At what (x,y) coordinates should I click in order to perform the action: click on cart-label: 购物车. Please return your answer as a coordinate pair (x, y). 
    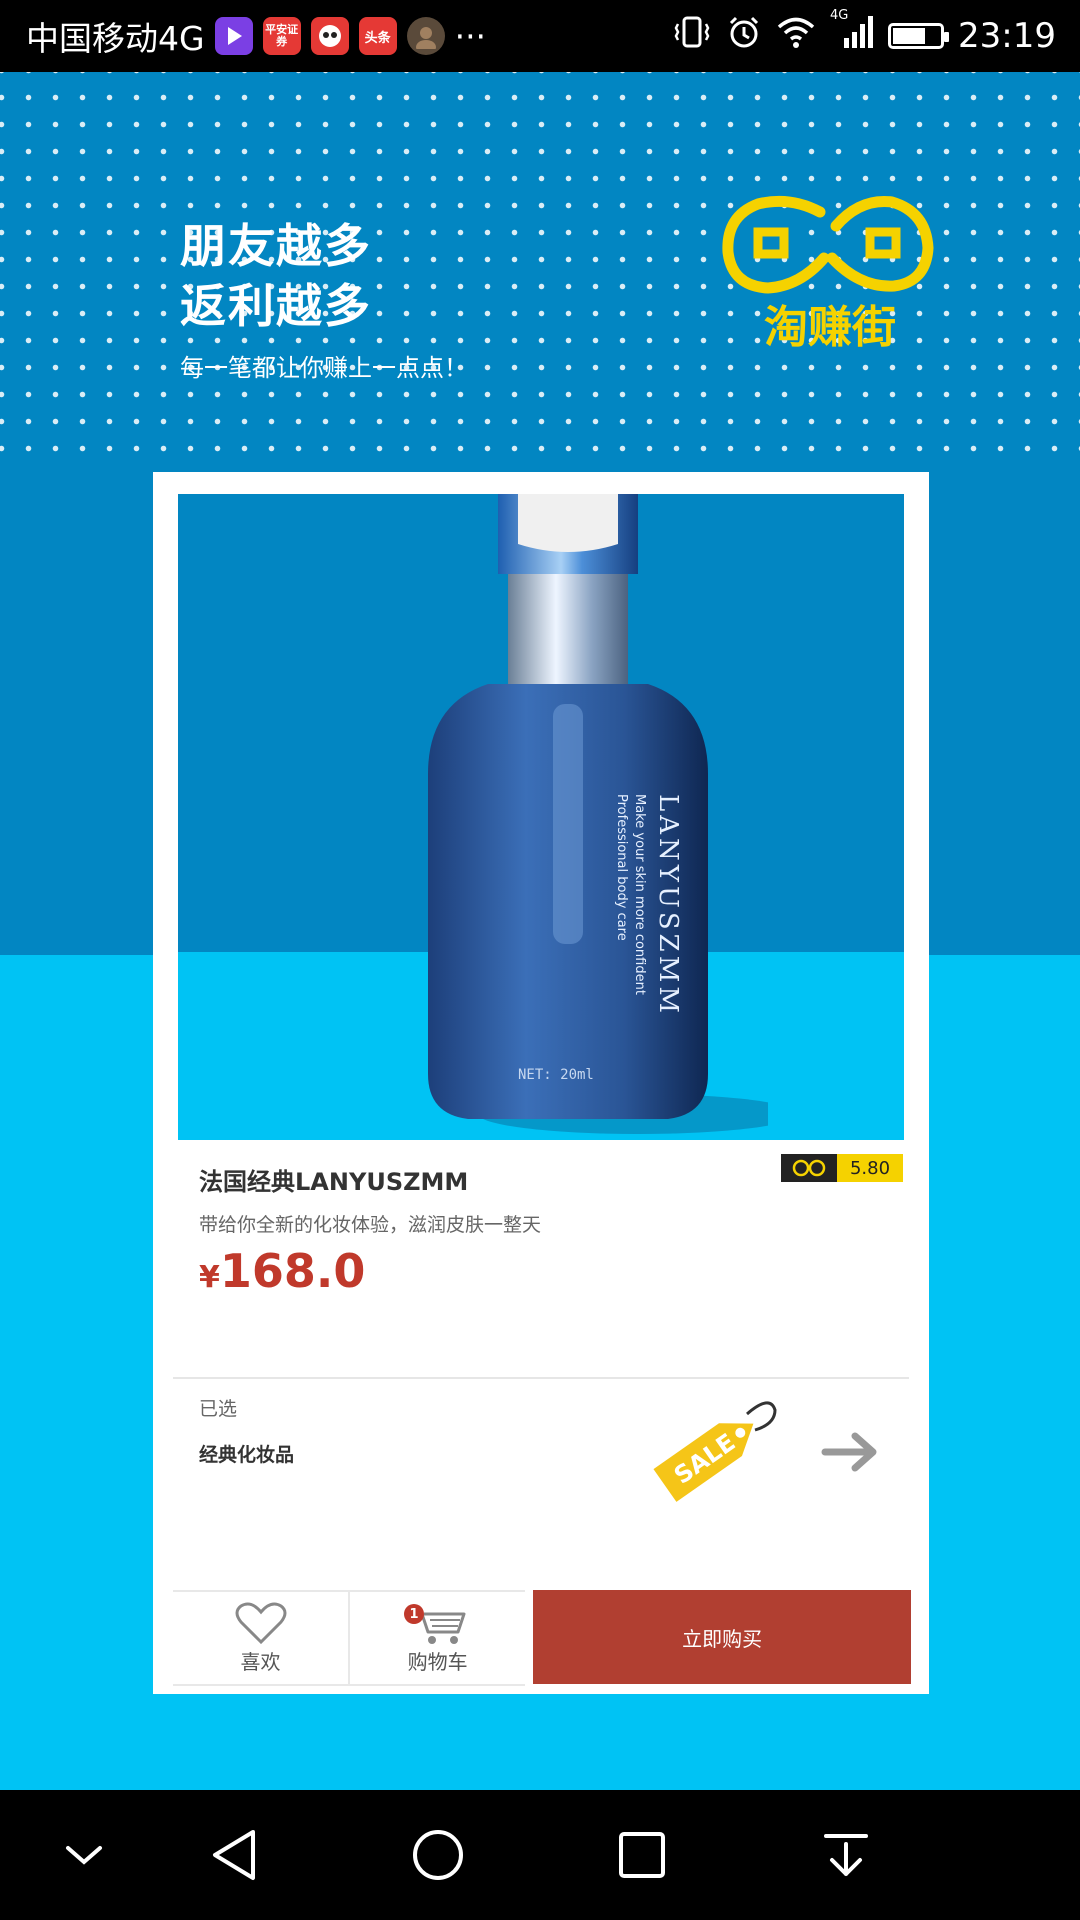
    Looking at the image, I should click on (437, 1661).